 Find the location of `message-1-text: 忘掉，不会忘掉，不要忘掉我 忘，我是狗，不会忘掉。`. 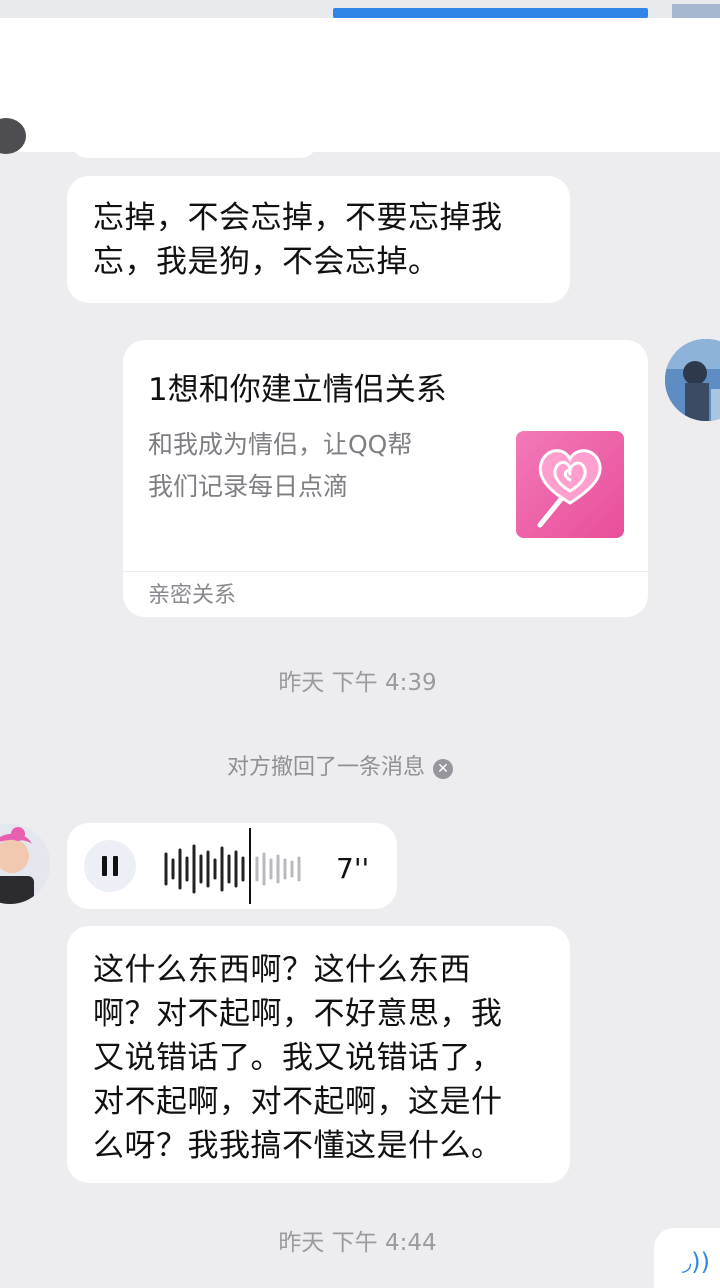

message-1-text: 忘掉，不会忘掉，不要忘掉我 忘，我是狗，不会忘掉。 is located at coordinates (298, 240).